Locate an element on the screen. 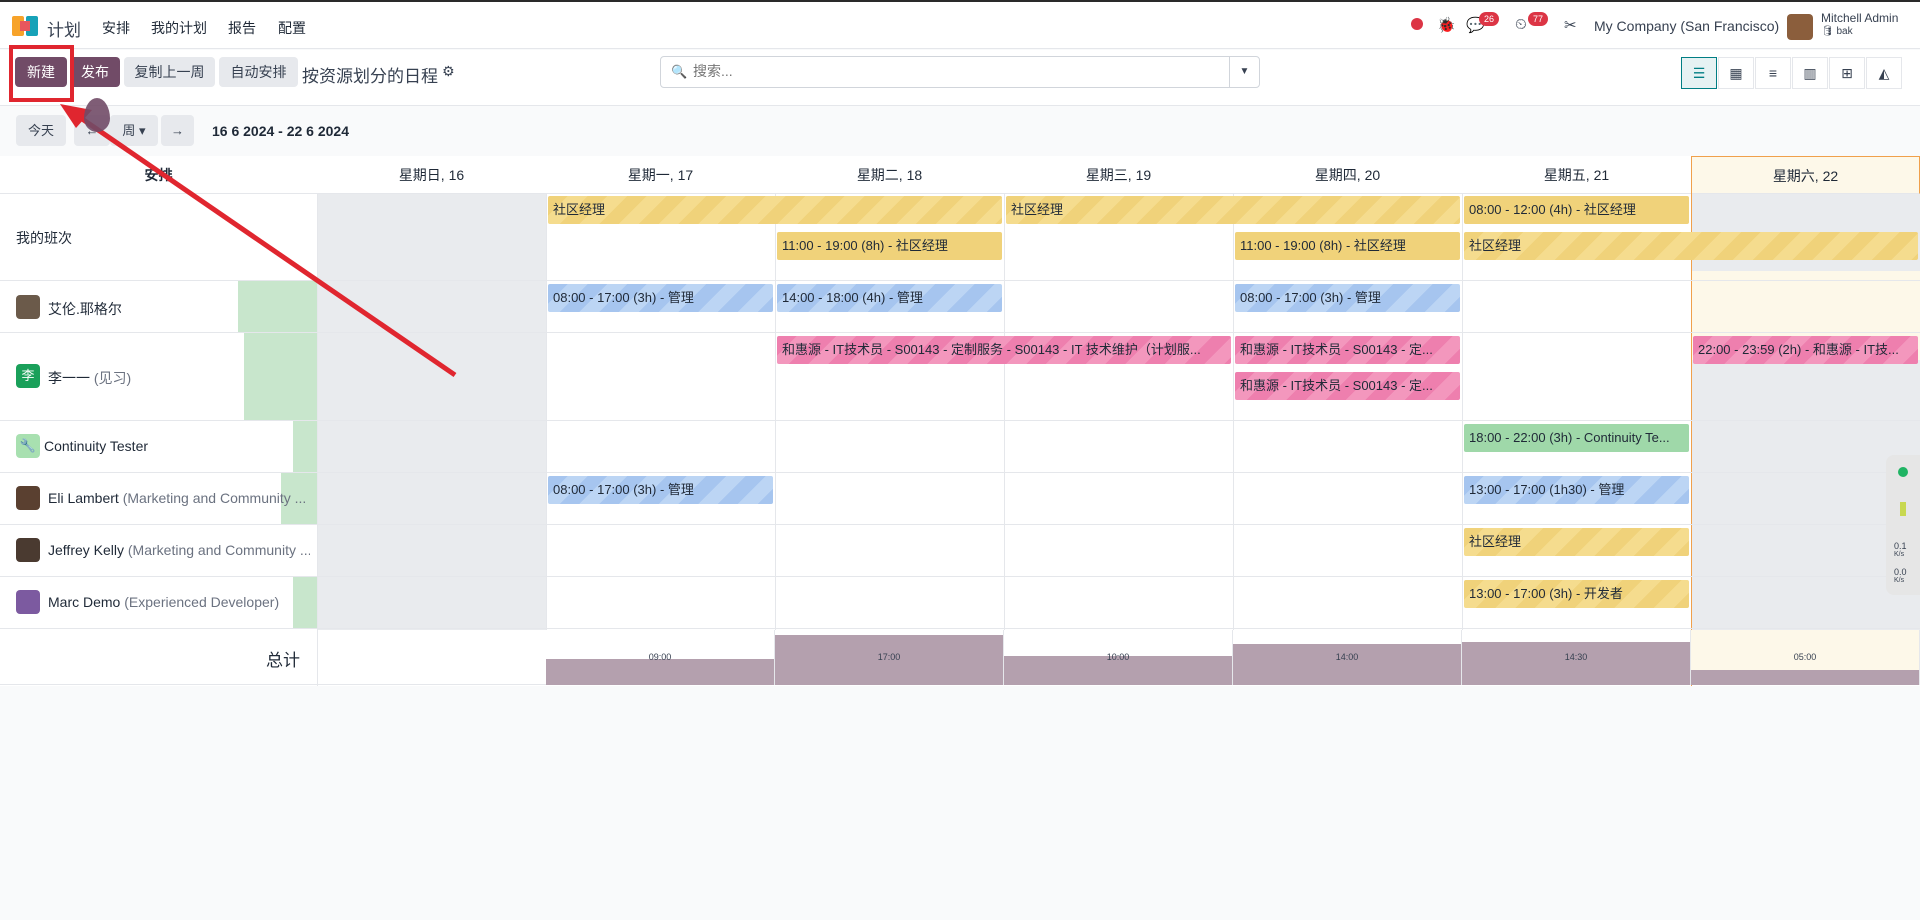  menu-reporting: 报告 is located at coordinates (242, 28).